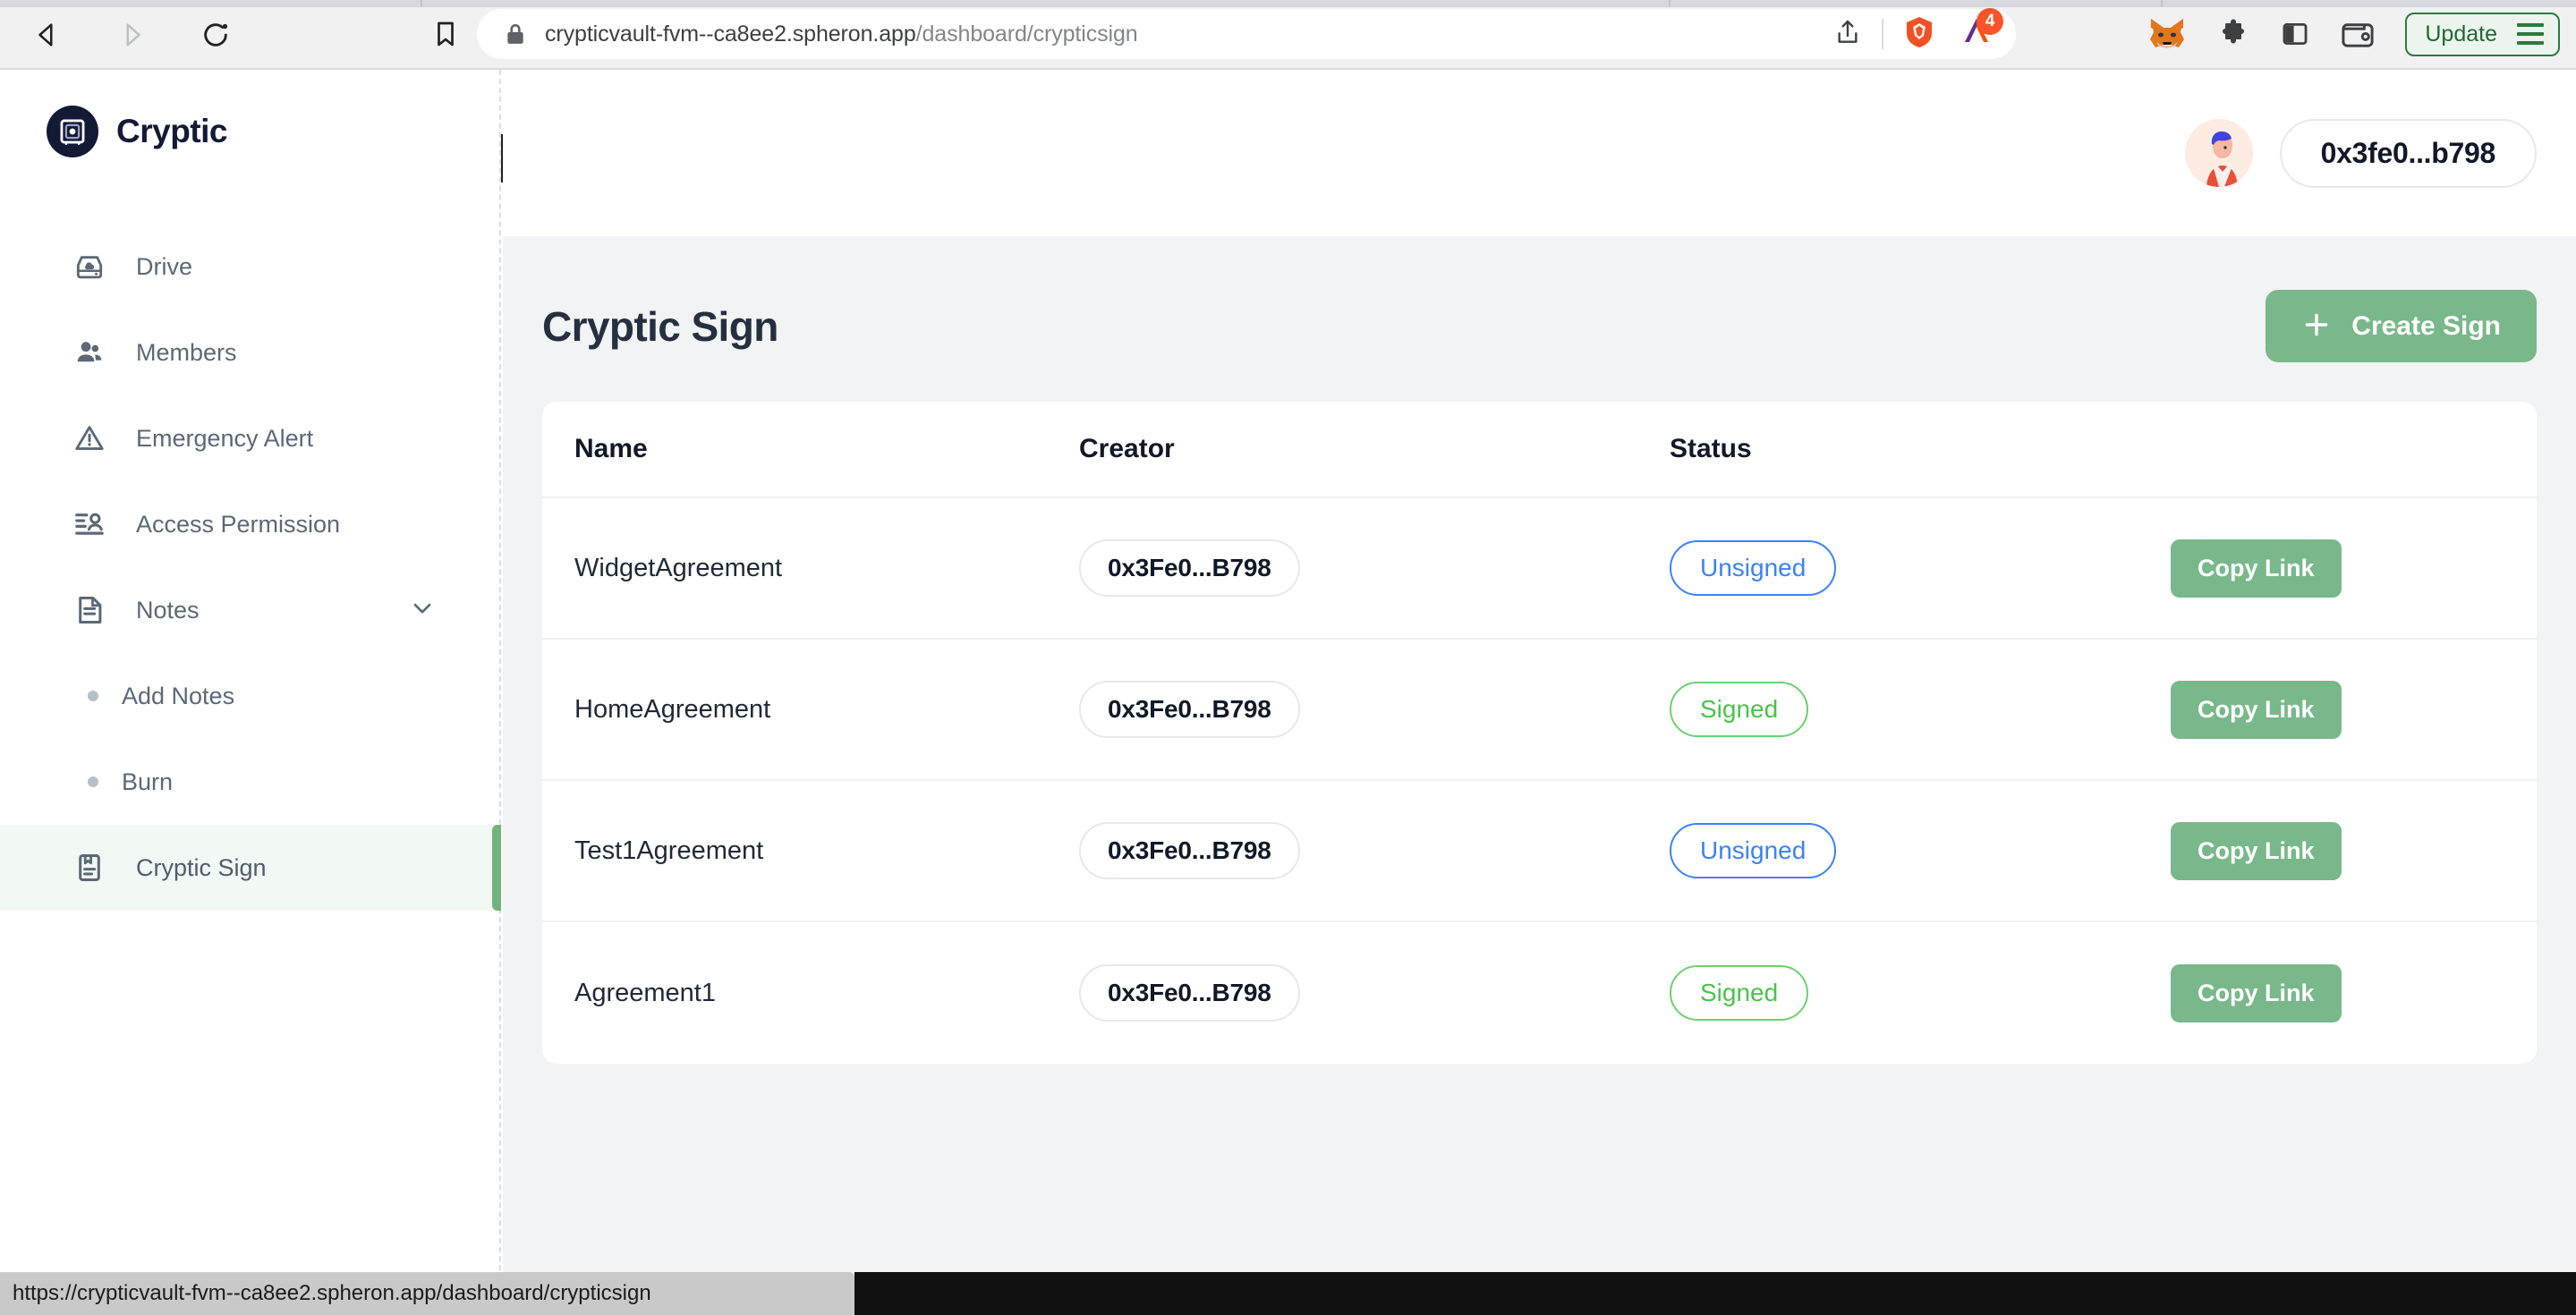  Describe the element at coordinates (2218, 153) in the screenshot. I see `user-avatar-icon` at that location.